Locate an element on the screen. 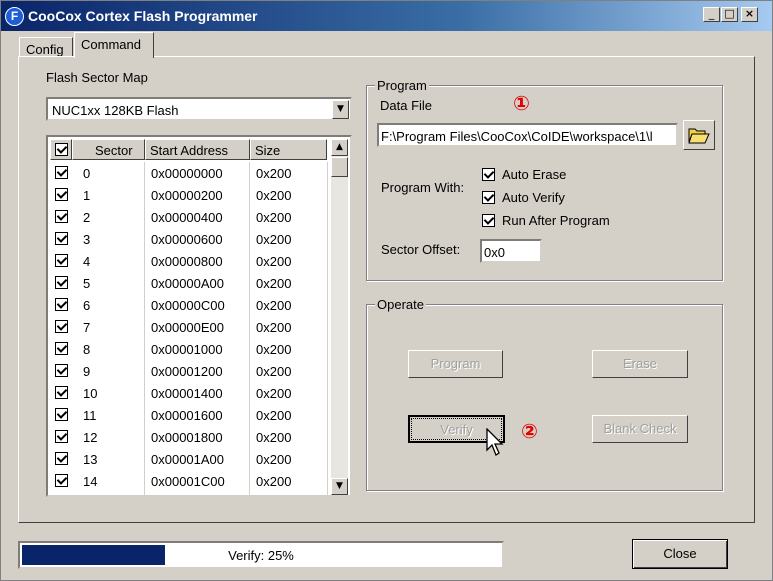 The height and width of the screenshot is (581, 773). auto-erase-check is located at coordinates (488, 174).